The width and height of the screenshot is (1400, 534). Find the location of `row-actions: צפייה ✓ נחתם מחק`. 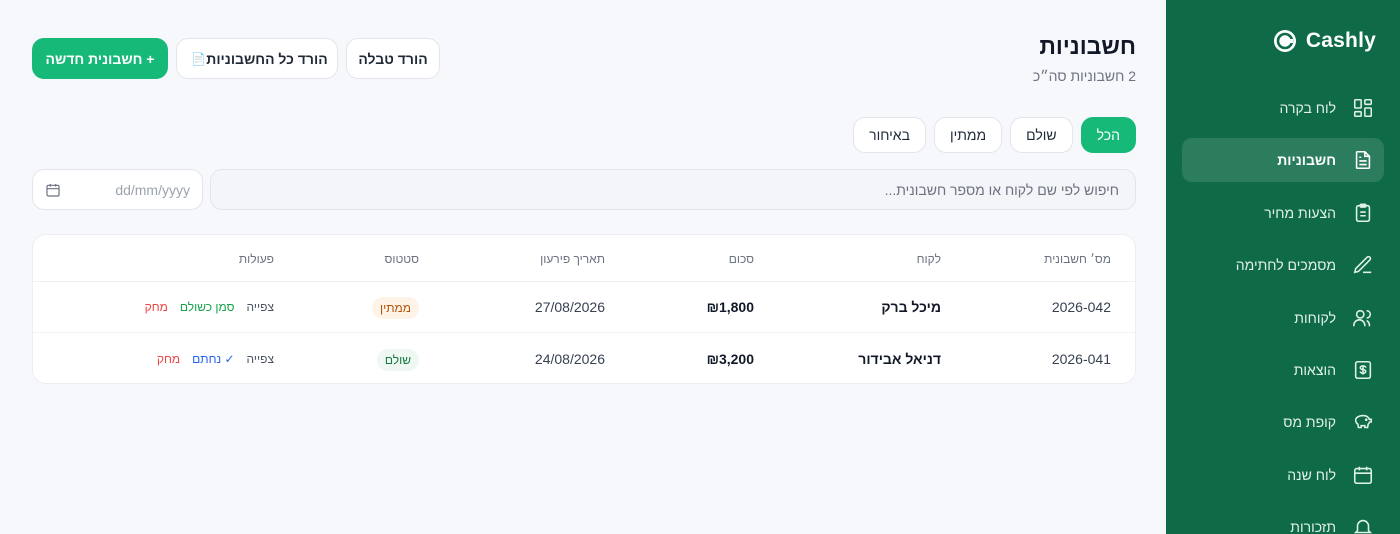

row-actions: צפייה ✓ נחתם מחק is located at coordinates (215, 359).